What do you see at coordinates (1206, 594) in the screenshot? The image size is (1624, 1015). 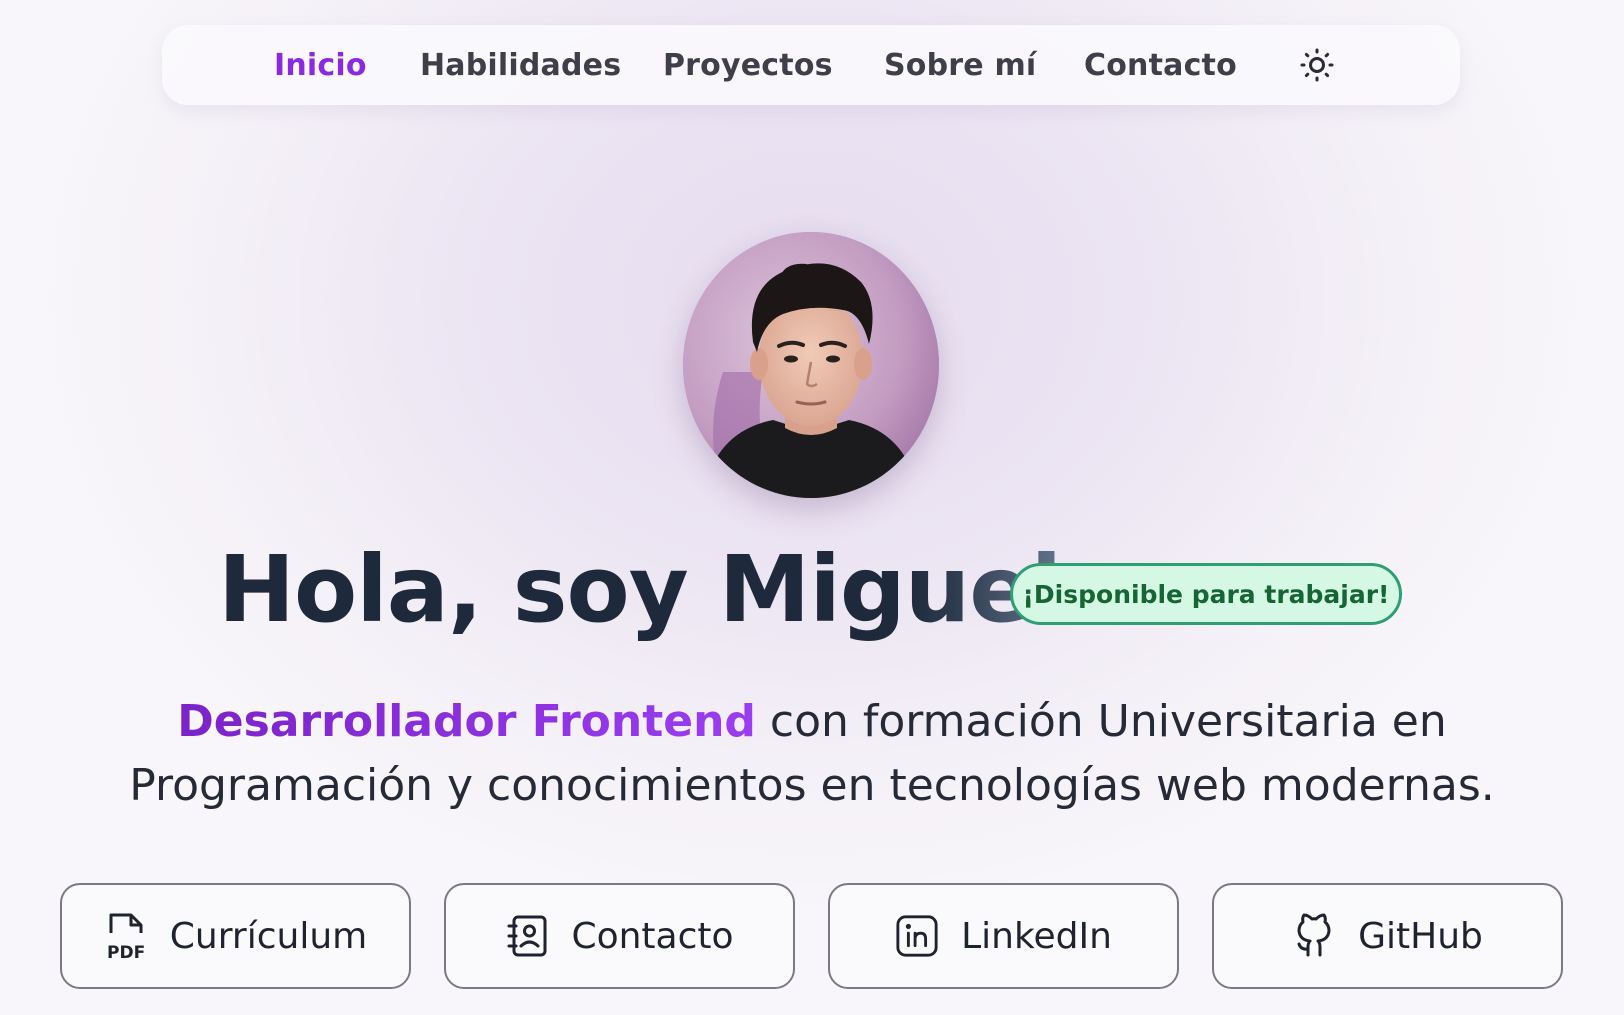 I see `availability-badge: ¡Disponible para trabajar!` at bounding box center [1206, 594].